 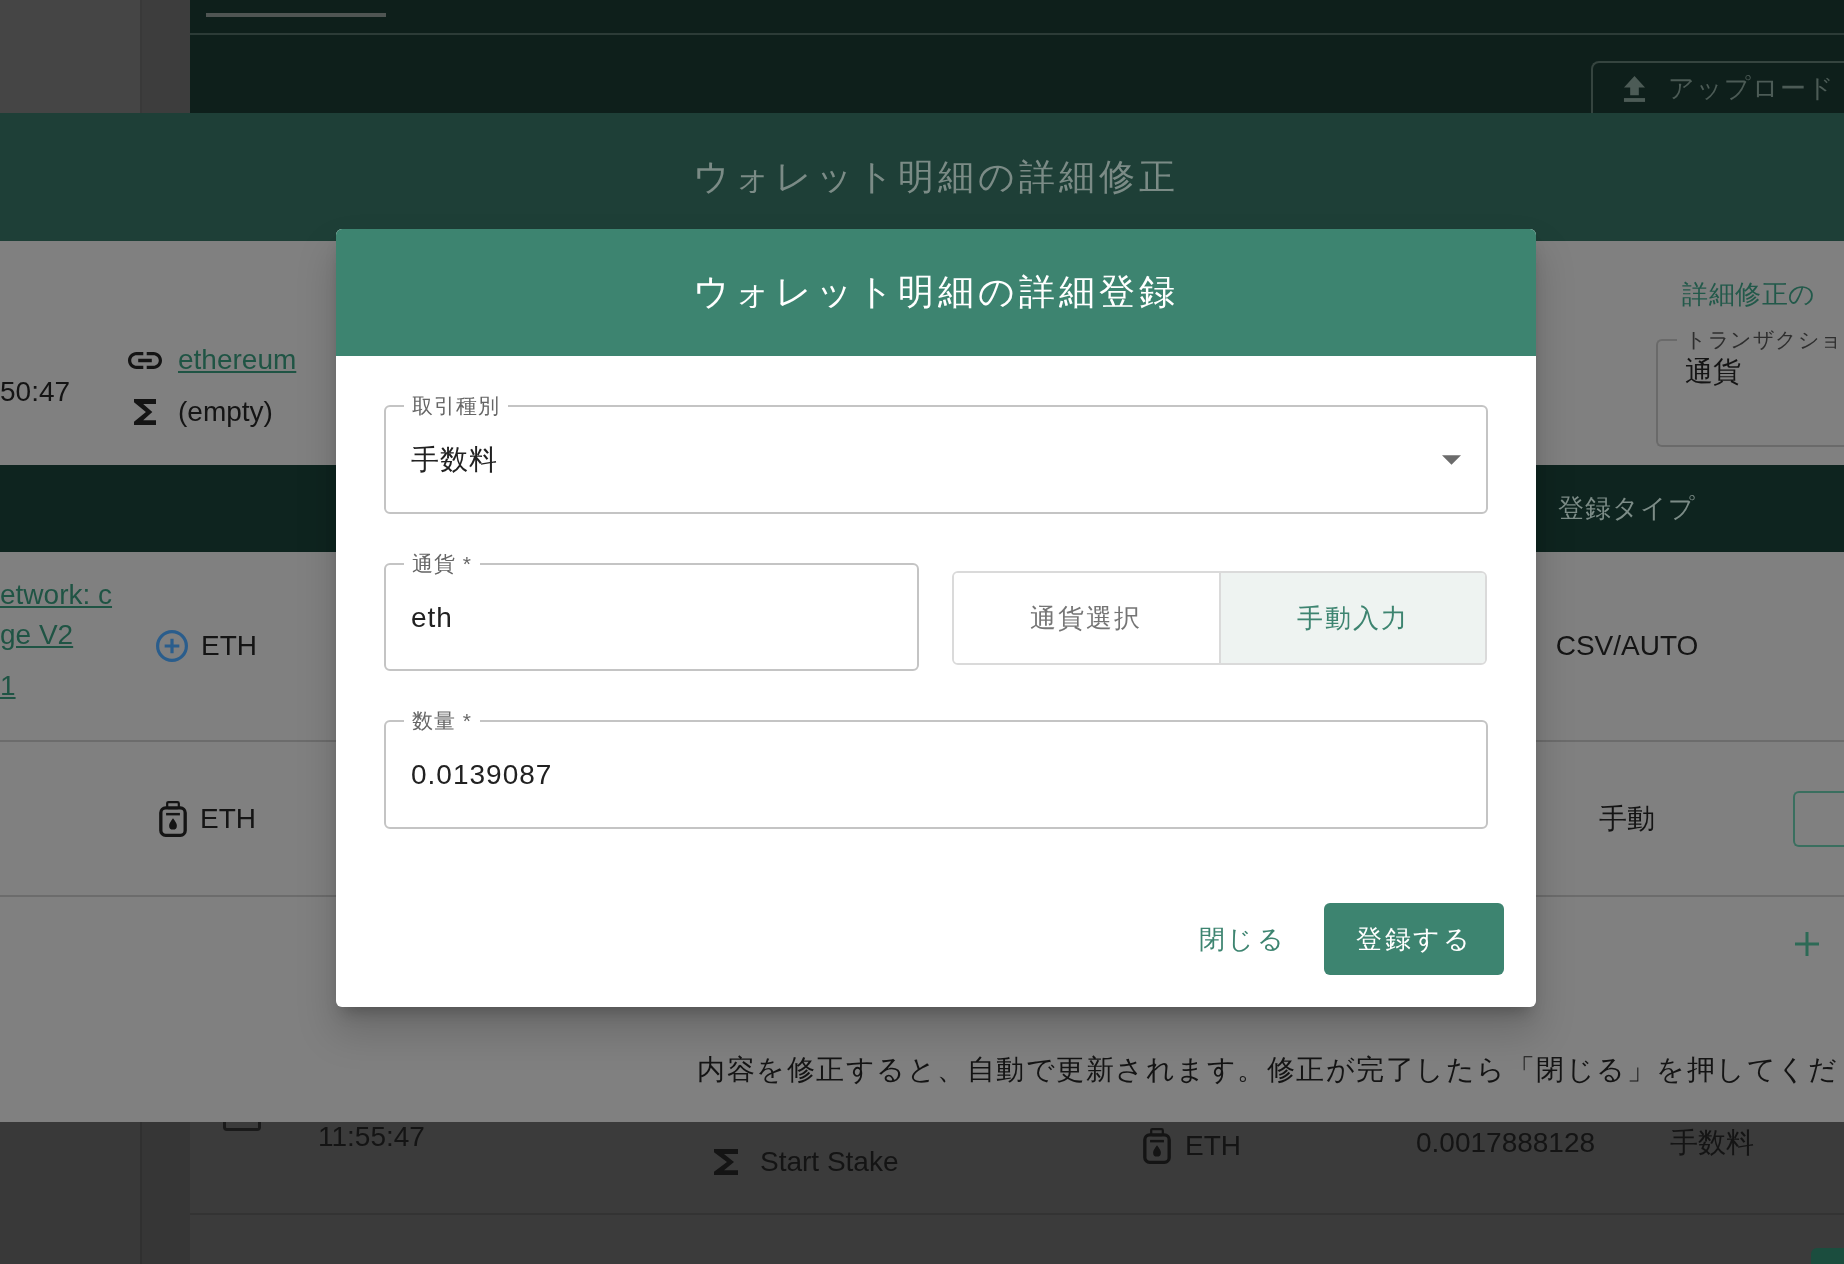 I want to click on plus-icon, so click(x=1807, y=943).